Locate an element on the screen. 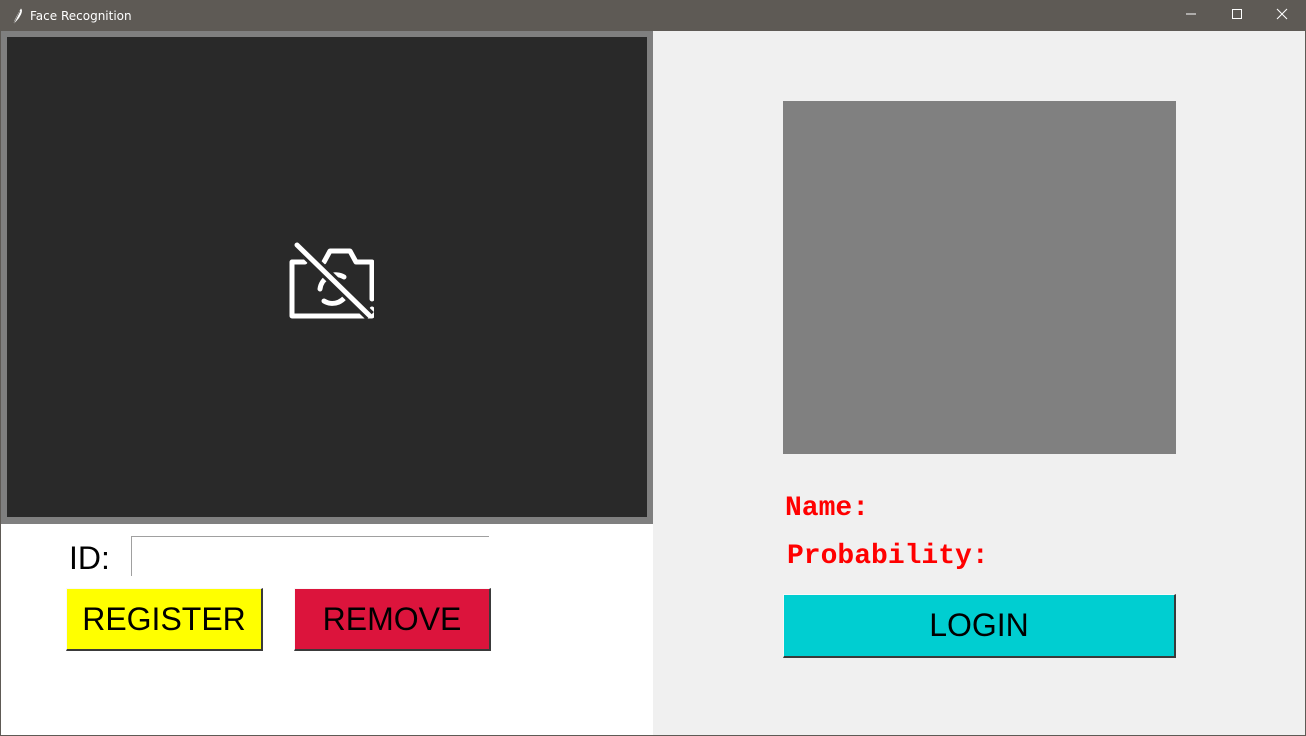 Image resolution: width=1306 pixels, height=736 pixels. close-icon is located at coordinates (1282, 16).